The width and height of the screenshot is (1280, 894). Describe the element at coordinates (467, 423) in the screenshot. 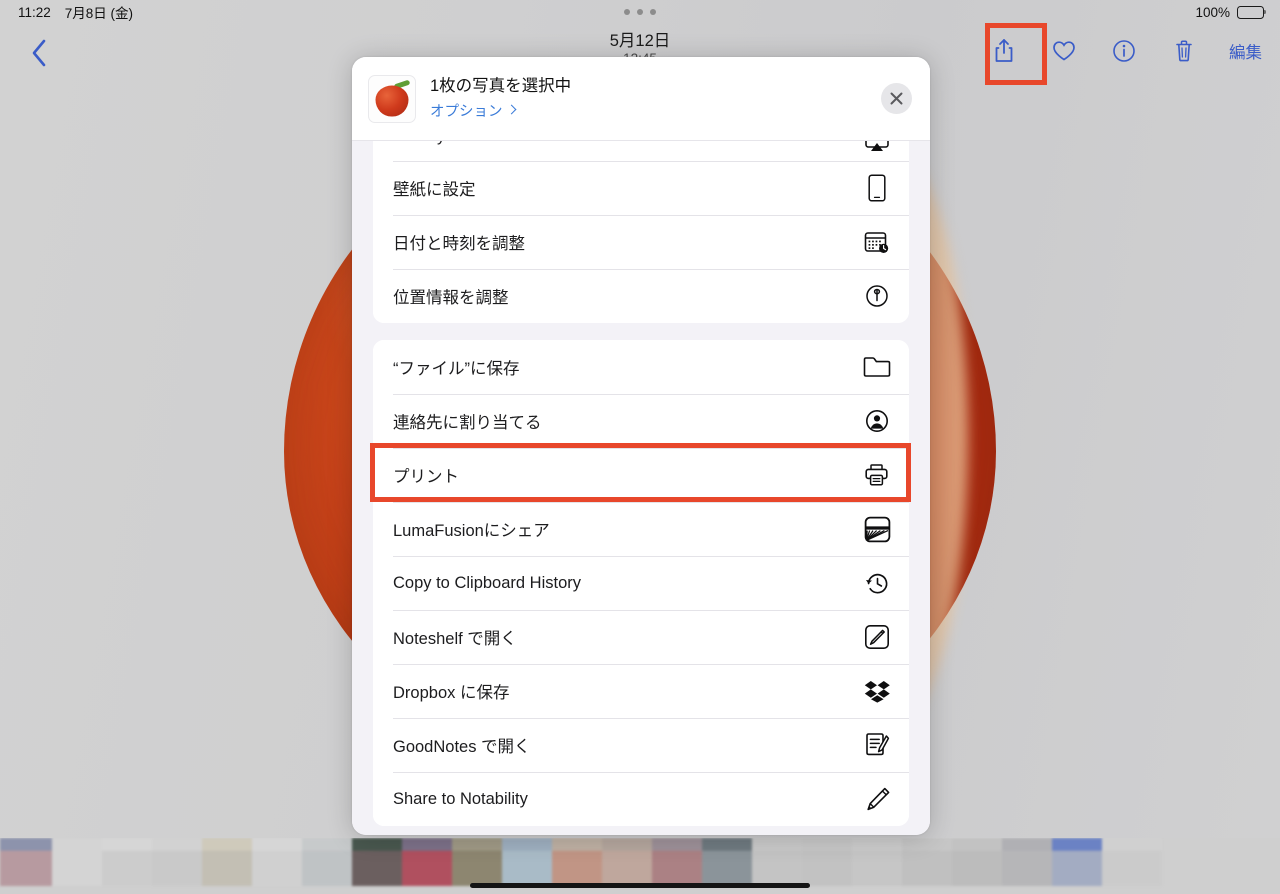

I see `row-label: 連絡先に割り当てる` at that location.